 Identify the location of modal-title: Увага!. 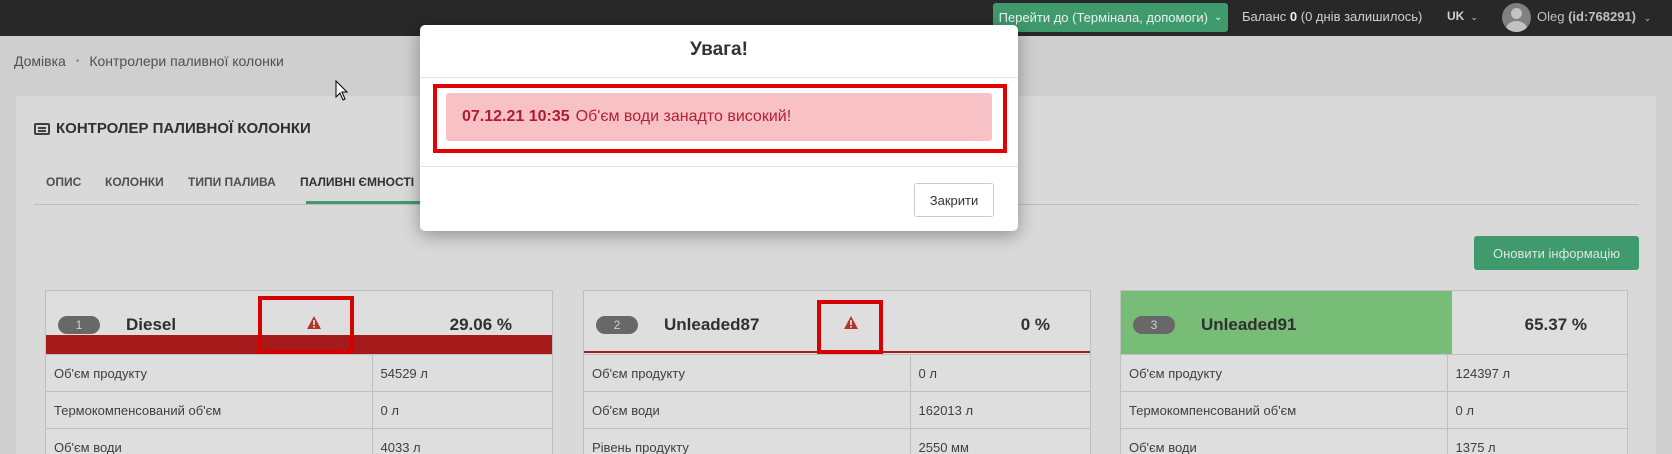
(719, 49).